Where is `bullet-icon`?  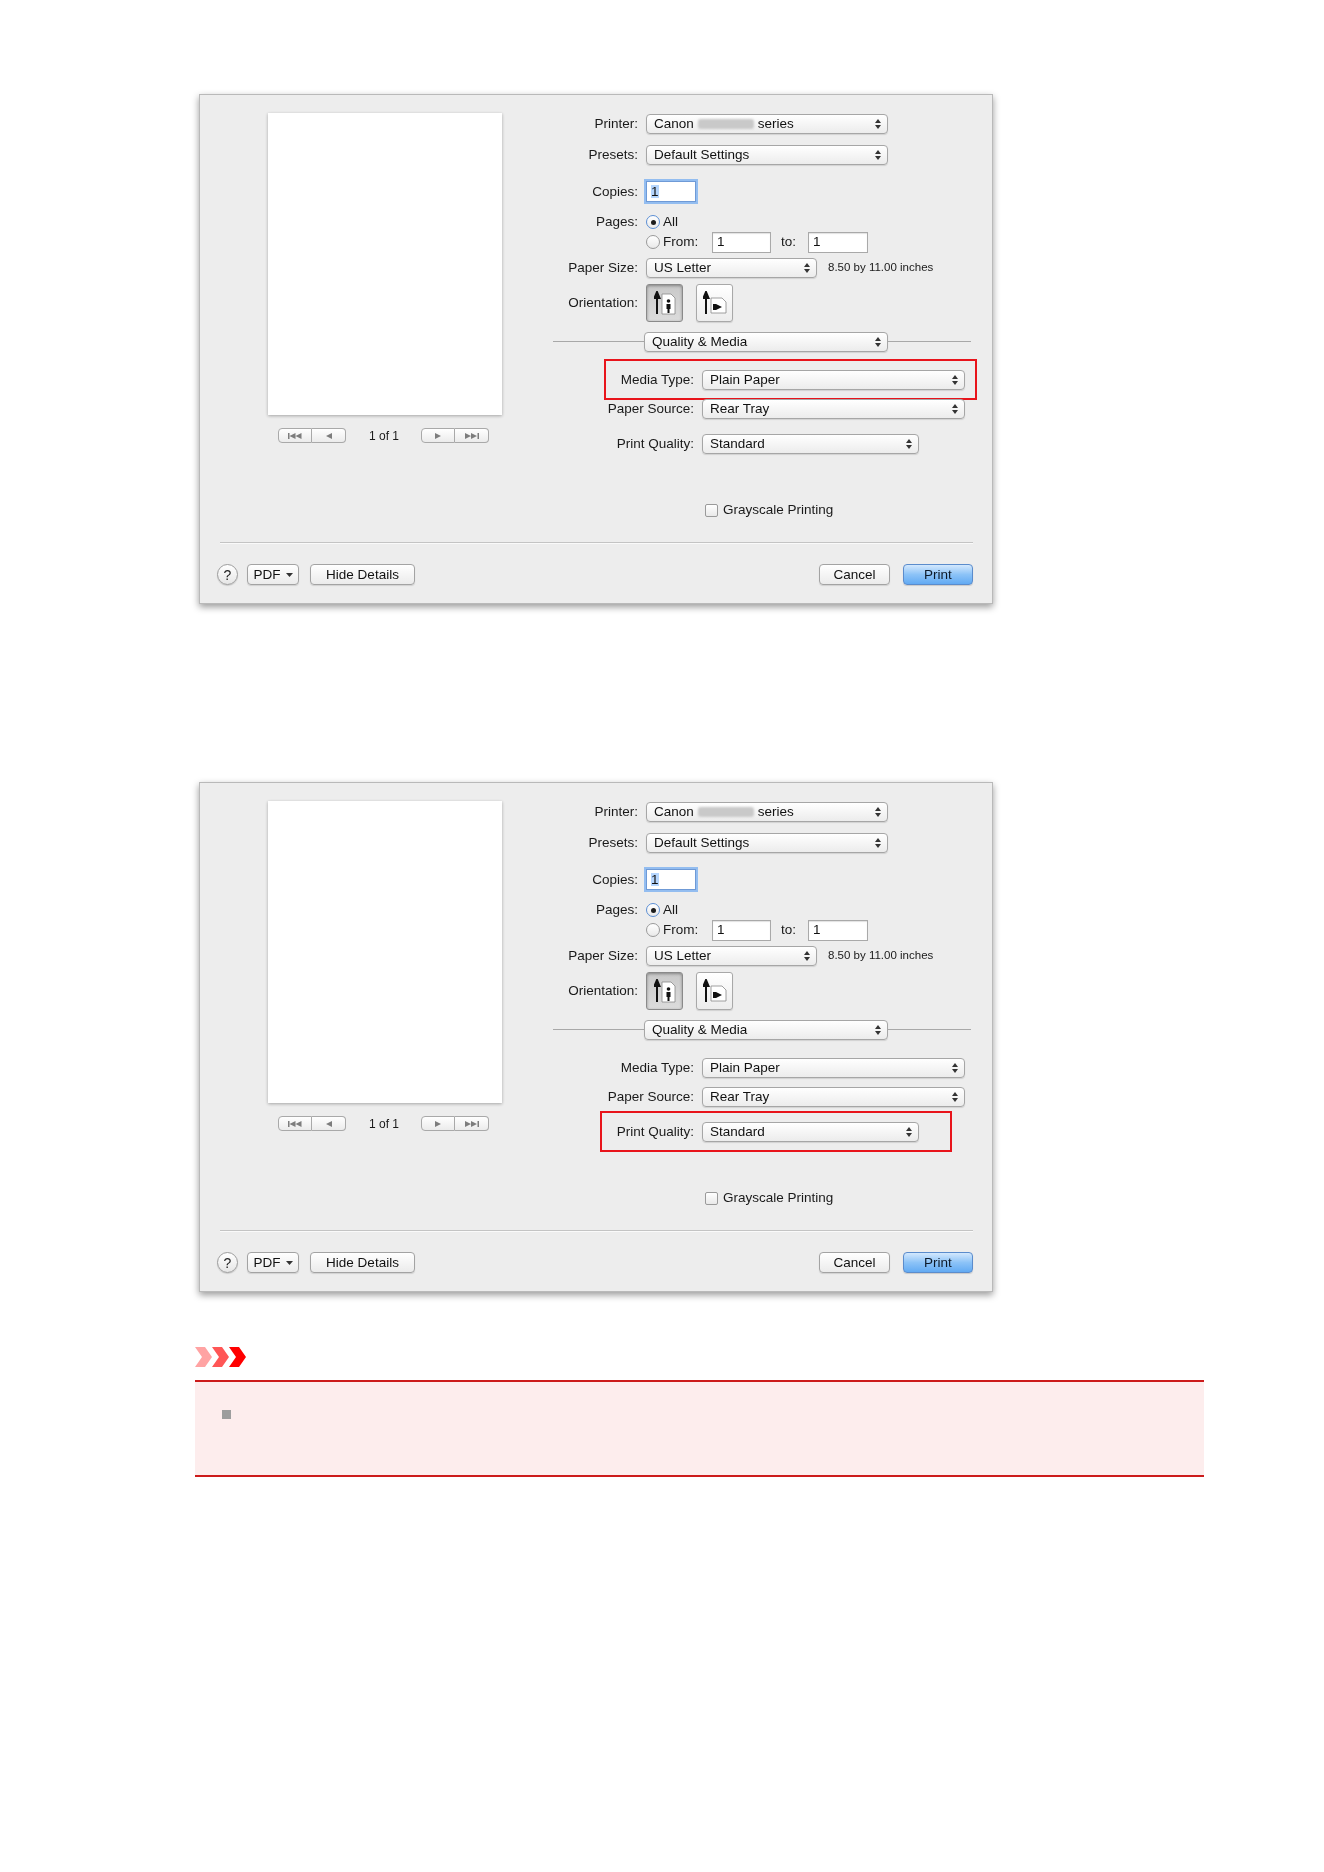 bullet-icon is located at coordinates (226, 1414).